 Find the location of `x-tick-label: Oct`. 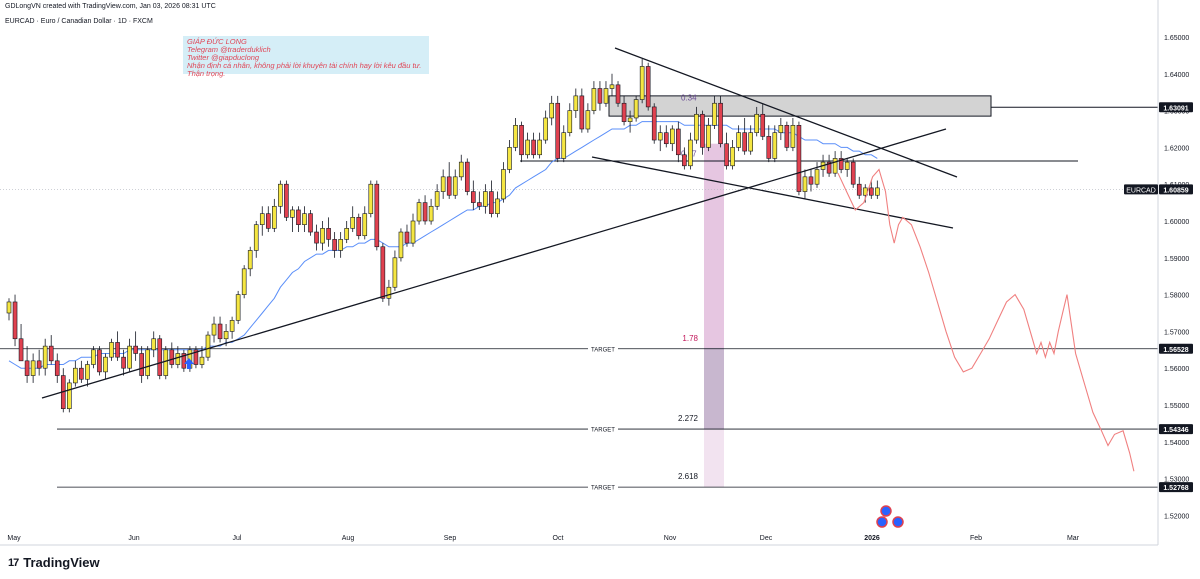

x-tick-label: Oct is located at coordinates (558, 538).